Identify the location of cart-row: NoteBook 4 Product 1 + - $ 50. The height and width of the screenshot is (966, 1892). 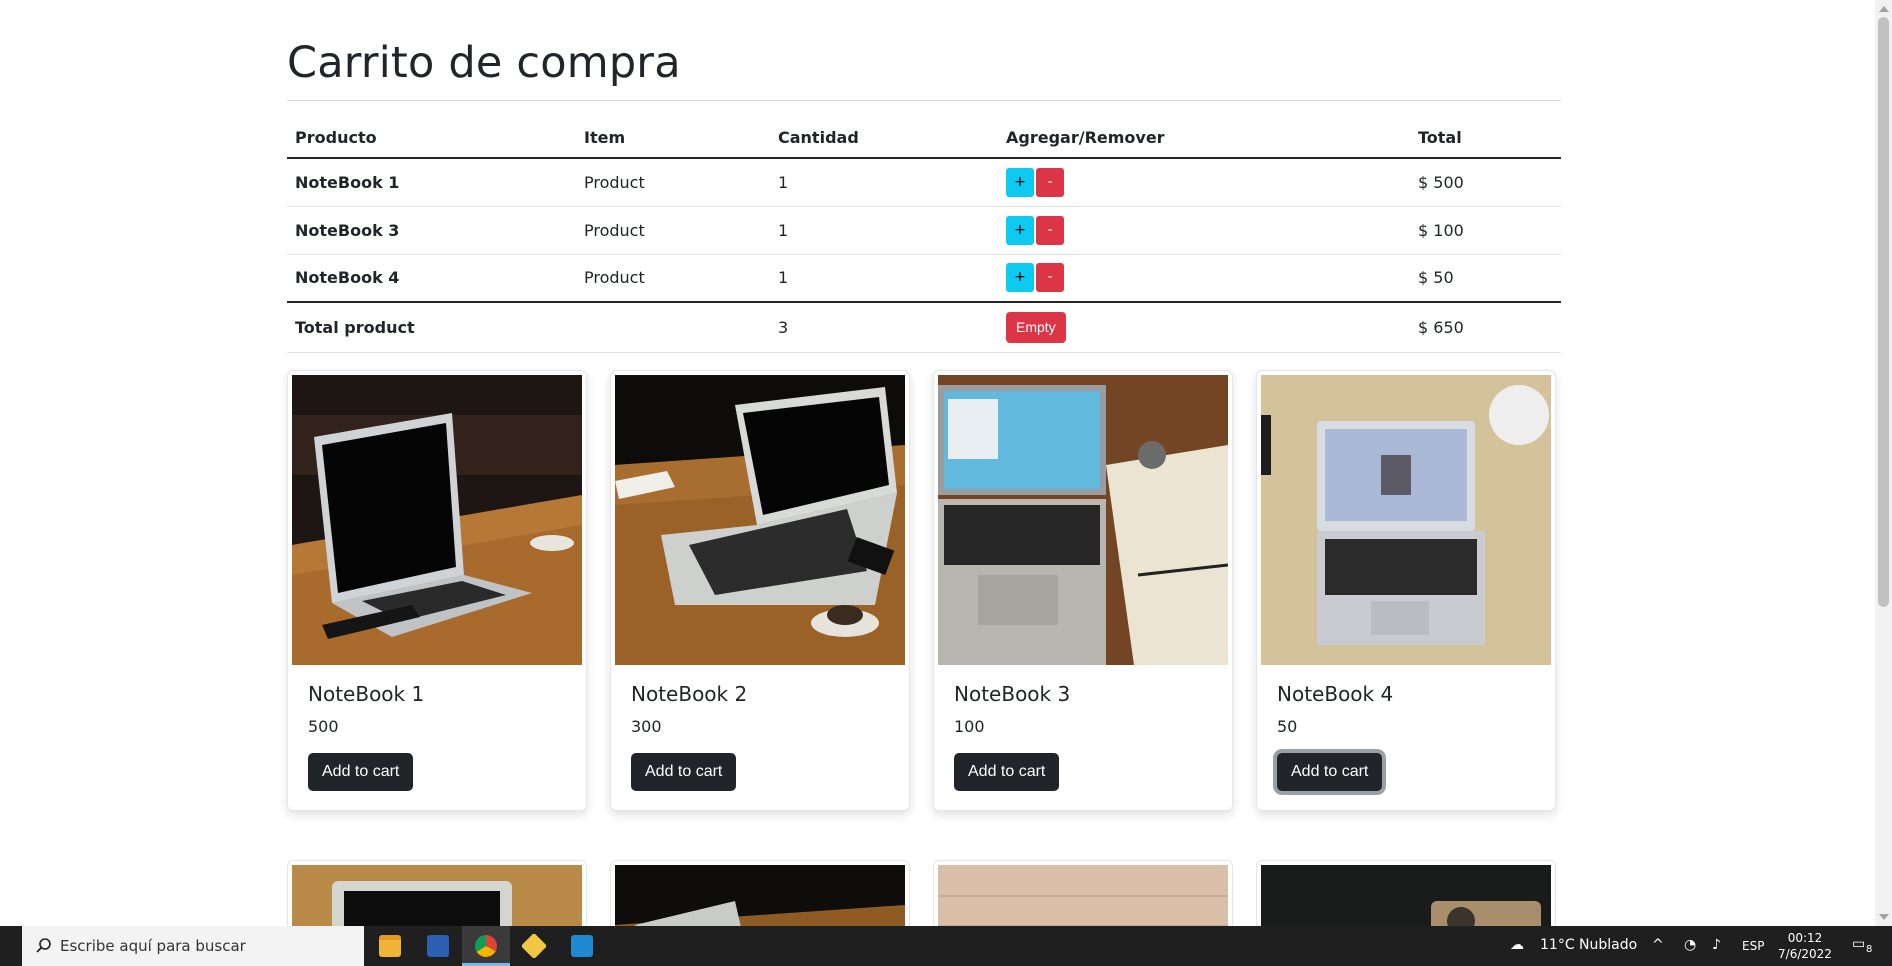
(924, 278).